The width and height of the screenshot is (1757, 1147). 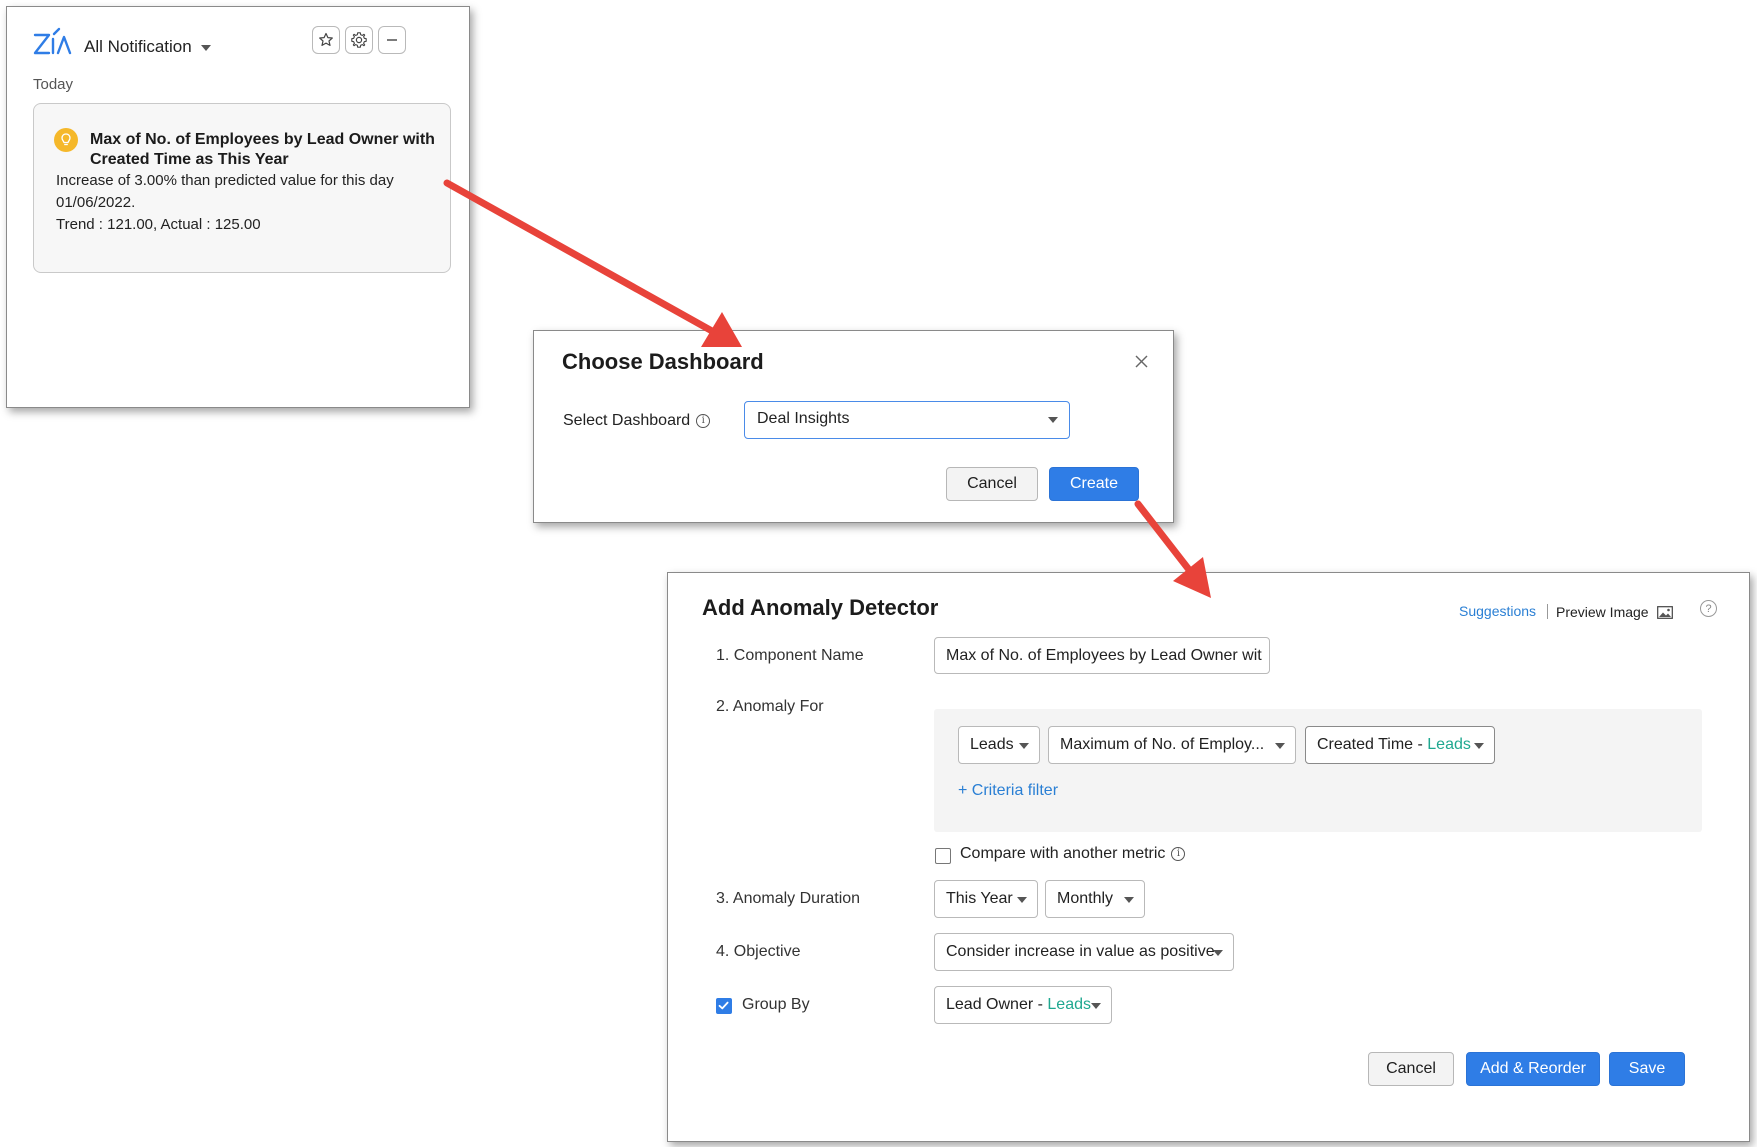 What do you see at coordinates (758, 951) in the screenshot?
I see `objective-label: 4. Objective` at bounding box center [758, 951].